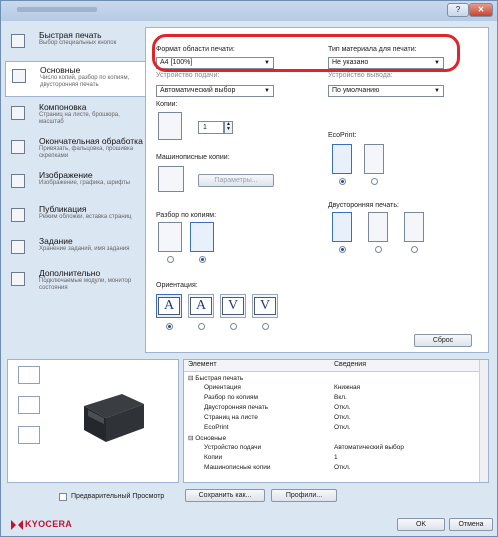  What do you see at coordinates (49, 524) in the screenshot?
I see `brand-logo: KYOCERA` at bounding box center [49, 524].